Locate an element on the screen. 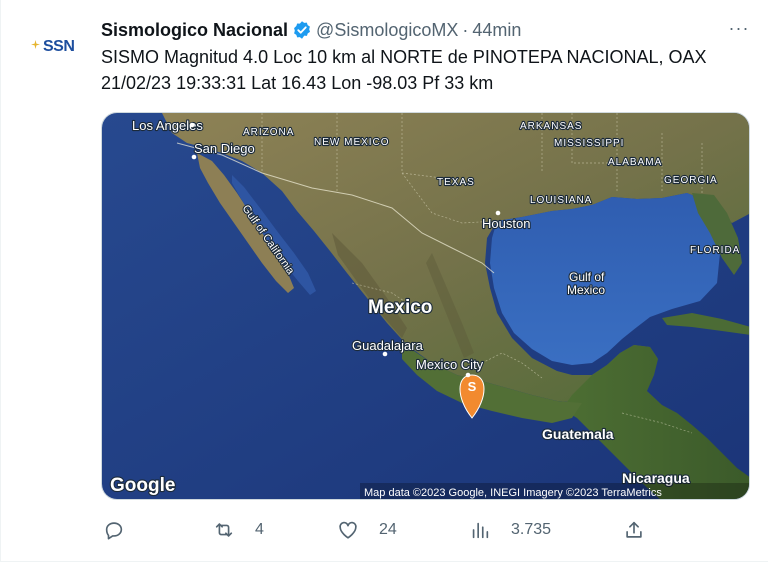 Image resolution: width=768 pixels, height=562 pixels. reply-icon is located at coordinates (114, 531).